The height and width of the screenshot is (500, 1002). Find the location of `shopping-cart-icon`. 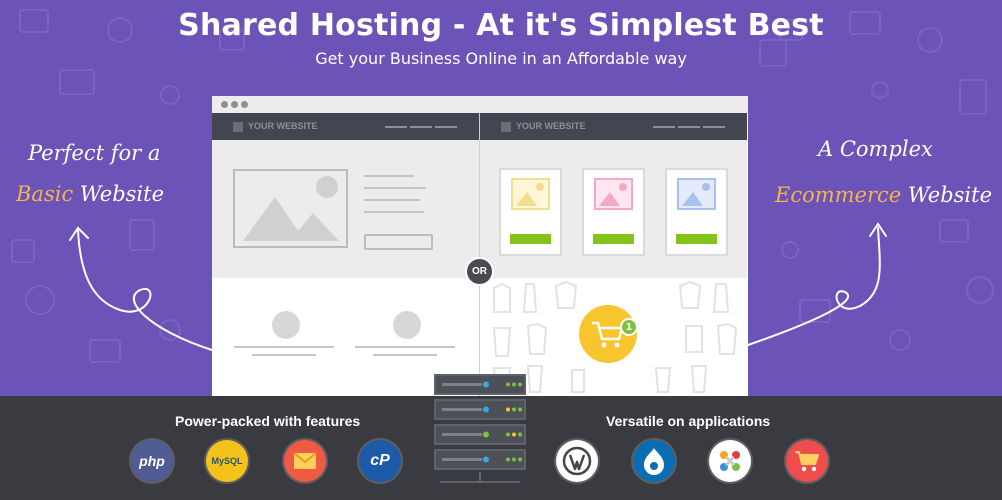

shopping-cart-icon is located at coordinates (807, 461).